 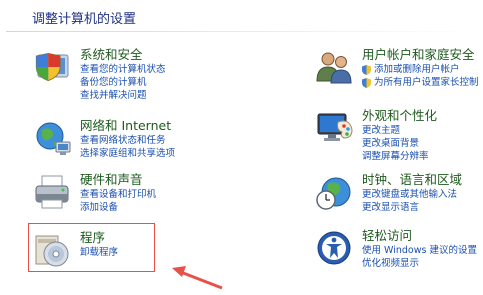 What do you see at coordinates (417, 69) in the screenshot?
I see `link-add-remove-accounts-label: 添加或删除用户帐户` at bounding box center [417, 69].